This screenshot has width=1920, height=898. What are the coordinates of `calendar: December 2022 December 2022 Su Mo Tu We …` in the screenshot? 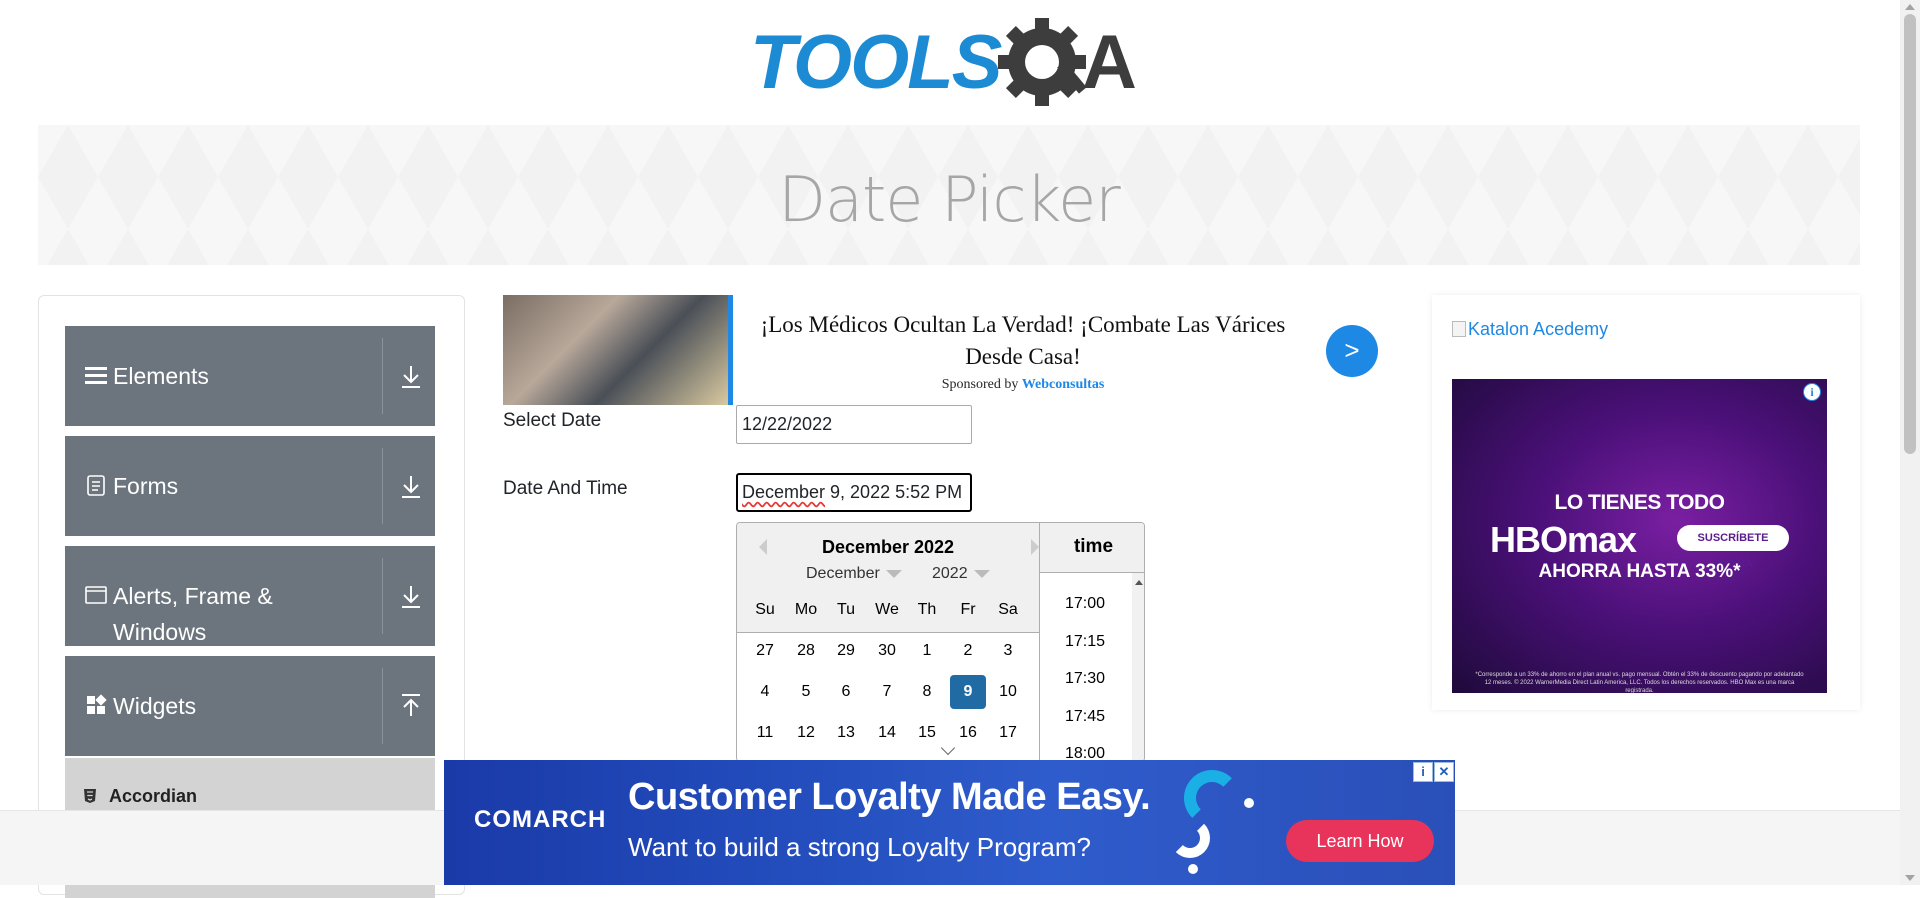 It's located at (888, 642).